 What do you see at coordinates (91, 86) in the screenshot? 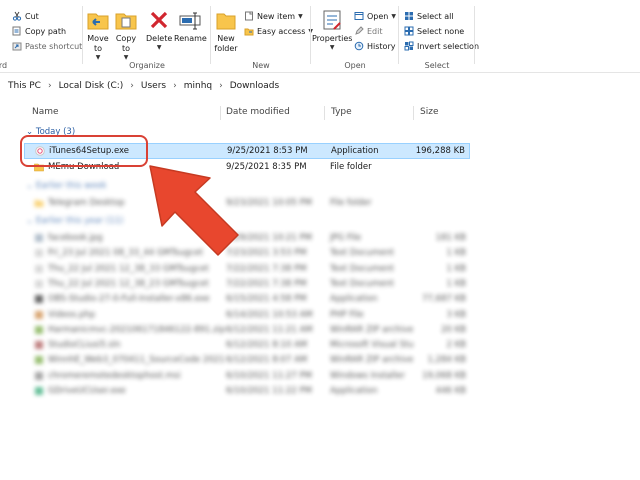
I see `breadcrumb-local-disk: Local Disk (C:)` at bounding box center [91, 86].